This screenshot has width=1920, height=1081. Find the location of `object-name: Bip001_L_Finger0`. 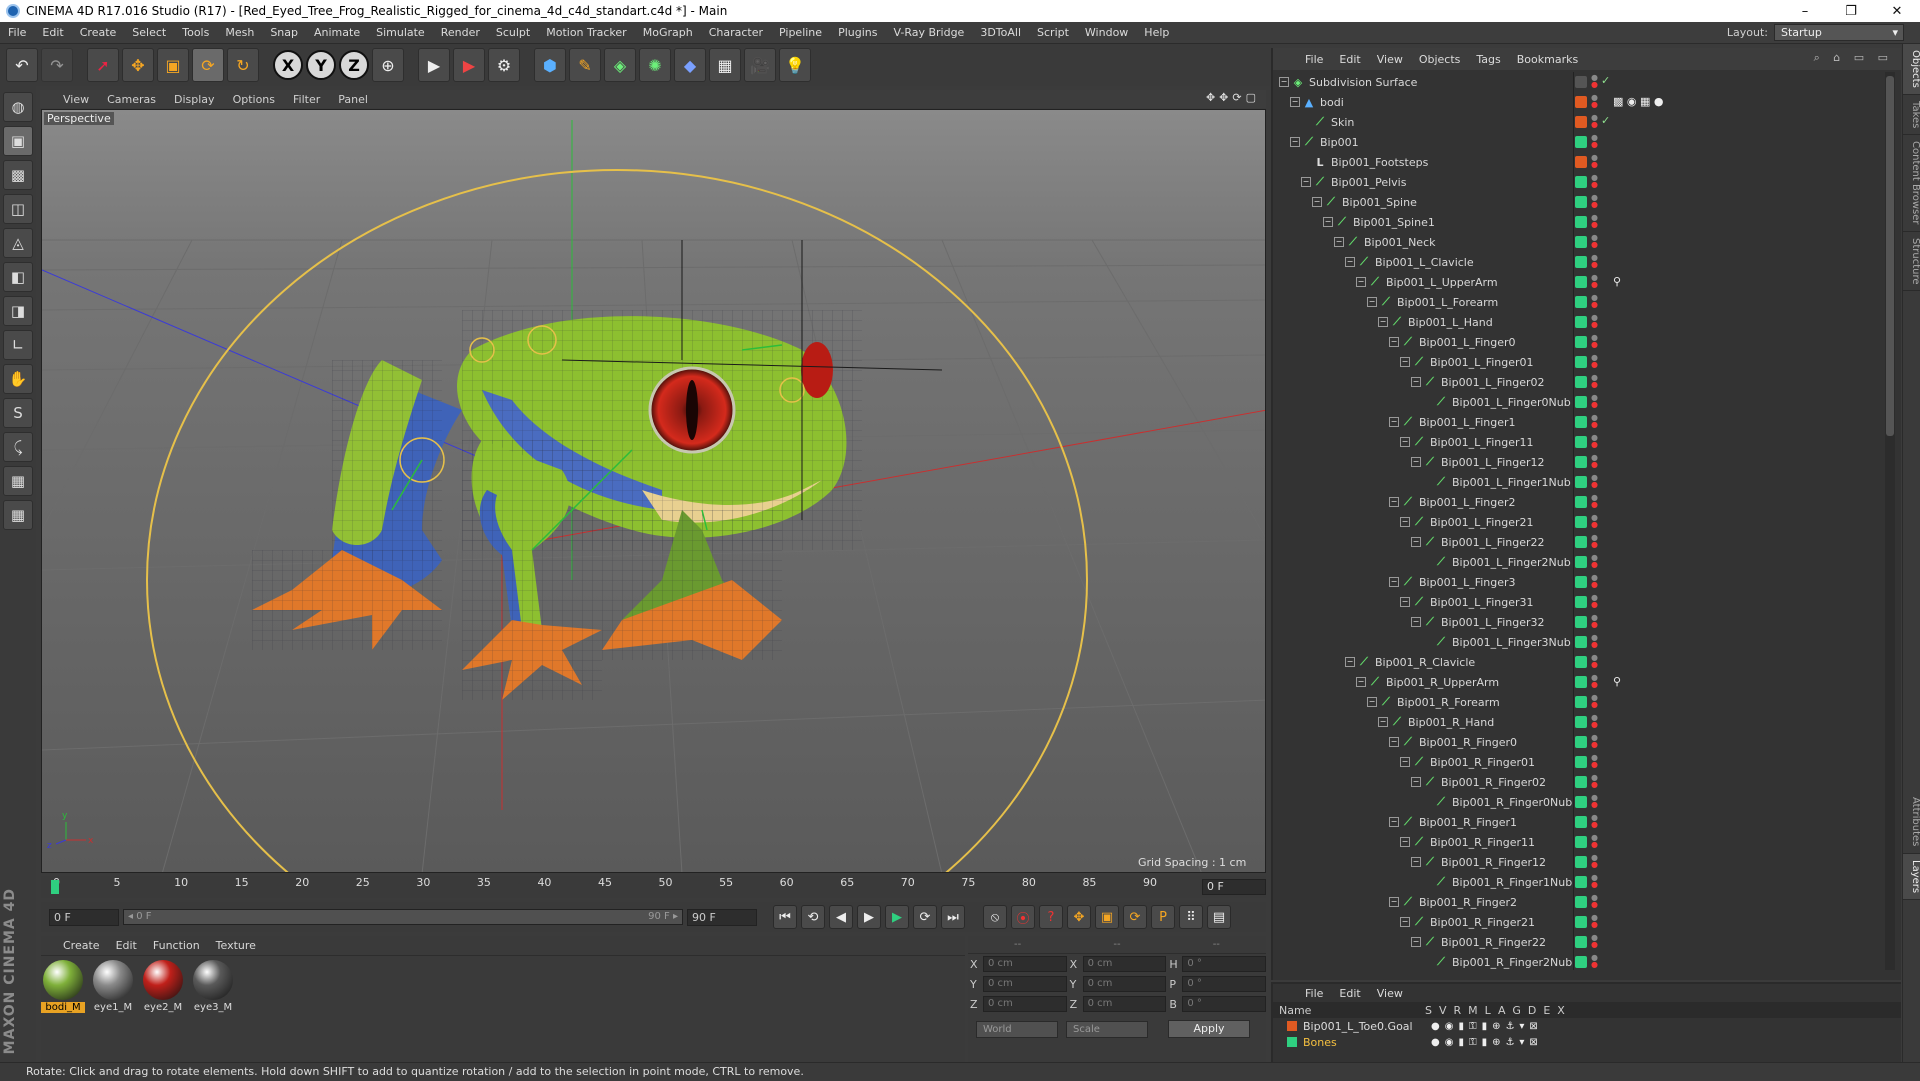

object-name: Bip001_L_Finger0 is located at coordinates (1467, 342).